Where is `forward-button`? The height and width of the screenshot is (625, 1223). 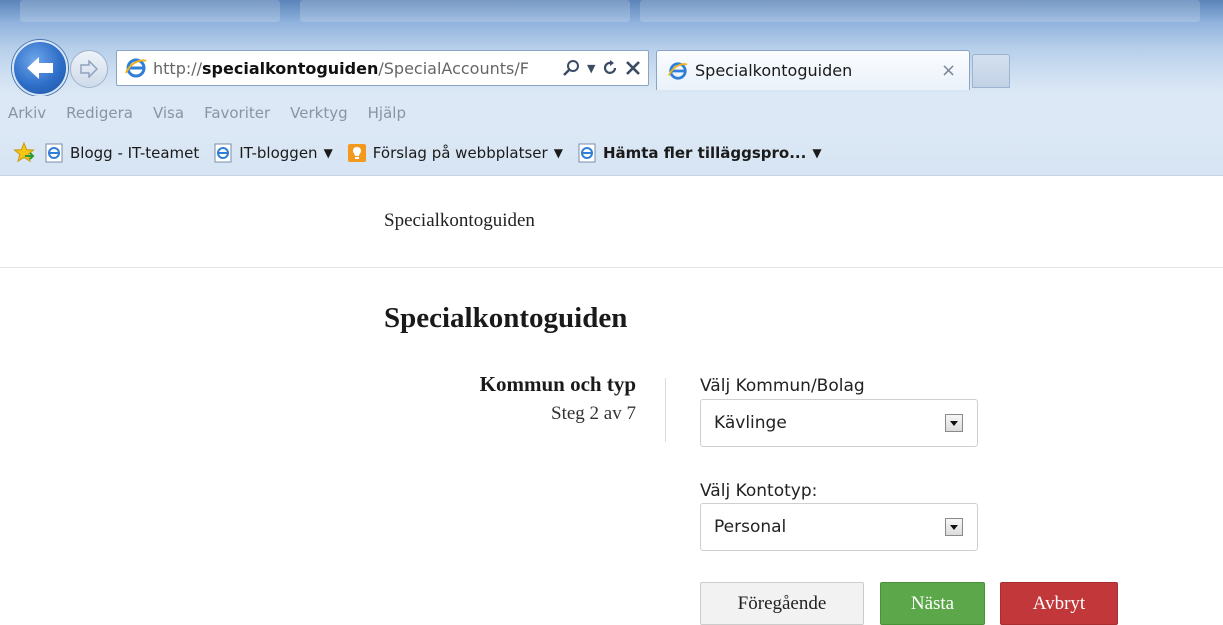
forward-button is located at coordinates (89, 69).